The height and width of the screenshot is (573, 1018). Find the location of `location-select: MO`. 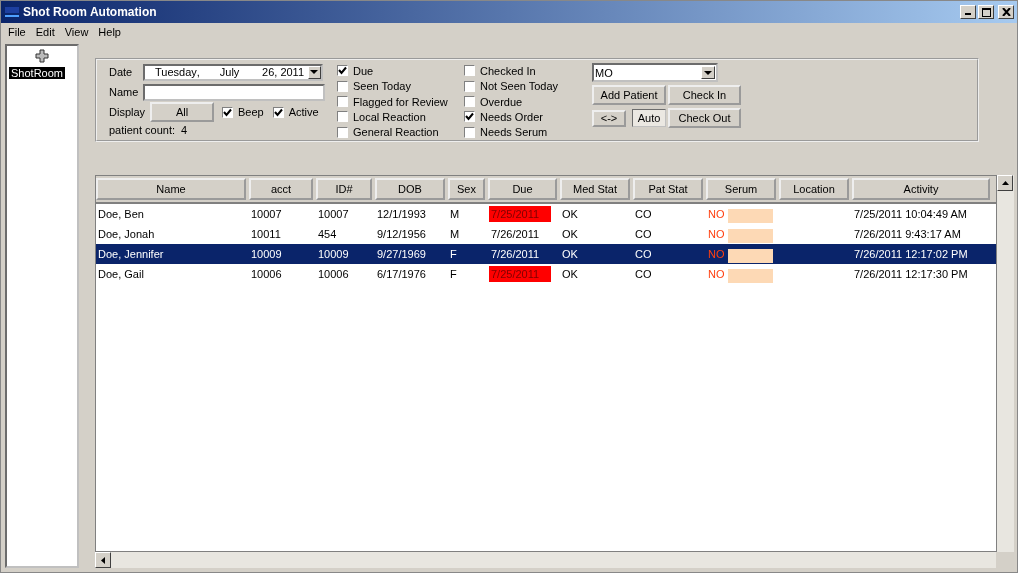

location-select: MO is located at coordinates (655, 72).